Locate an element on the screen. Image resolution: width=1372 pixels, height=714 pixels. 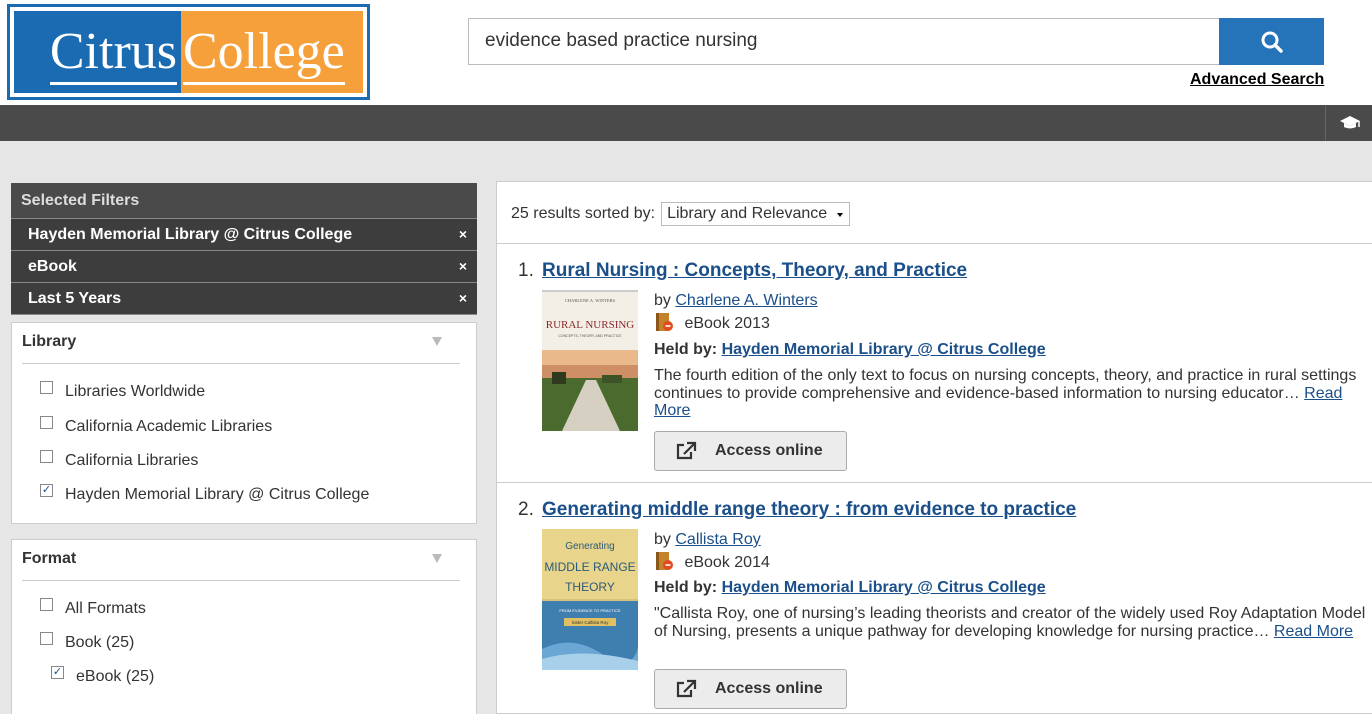
library-option-ca-academic: California Academic Libraries is located at coordinates (156, 425).